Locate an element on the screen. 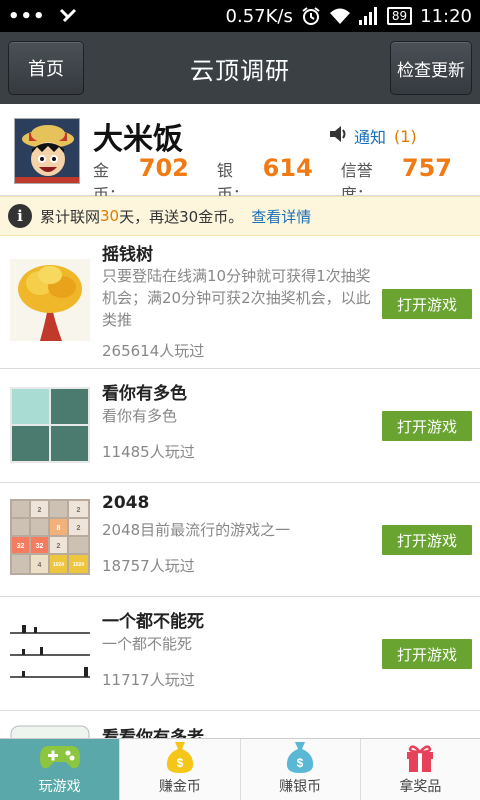  game-name: 摇钱树 is located at coordinates (127, 255).